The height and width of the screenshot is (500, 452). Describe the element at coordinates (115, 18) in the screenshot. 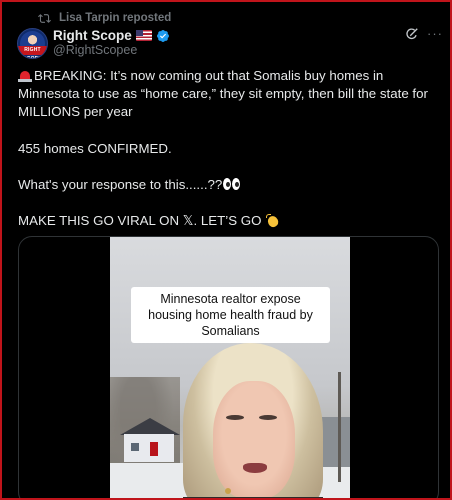

I see `repost-text: Lisa Tarpin reposted` at that location.